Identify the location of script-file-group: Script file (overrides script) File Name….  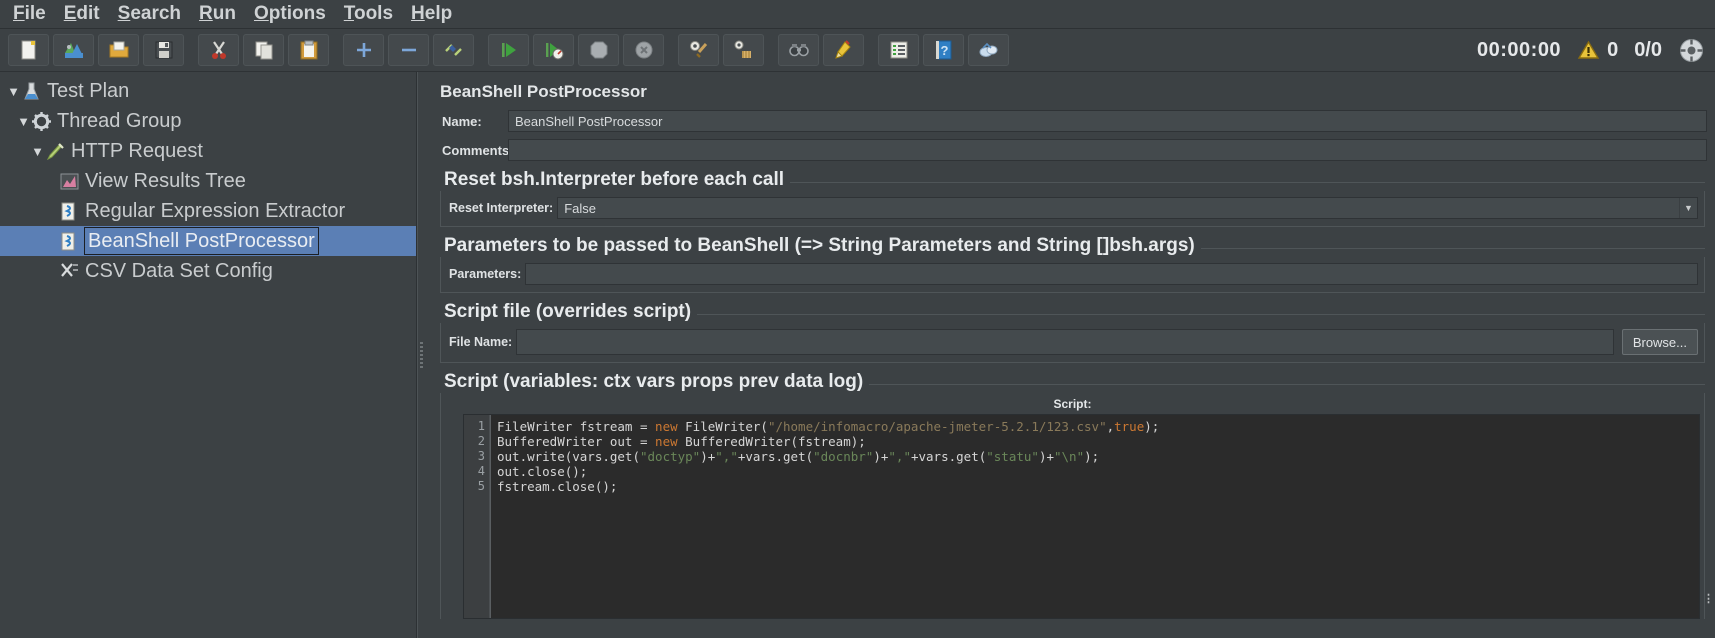
(1070, 332).